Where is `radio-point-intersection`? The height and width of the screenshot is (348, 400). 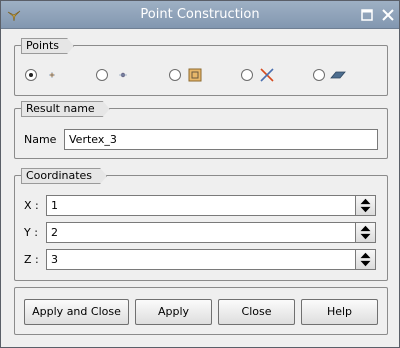
radio-point-intersection is located at coordinates (247, 75).